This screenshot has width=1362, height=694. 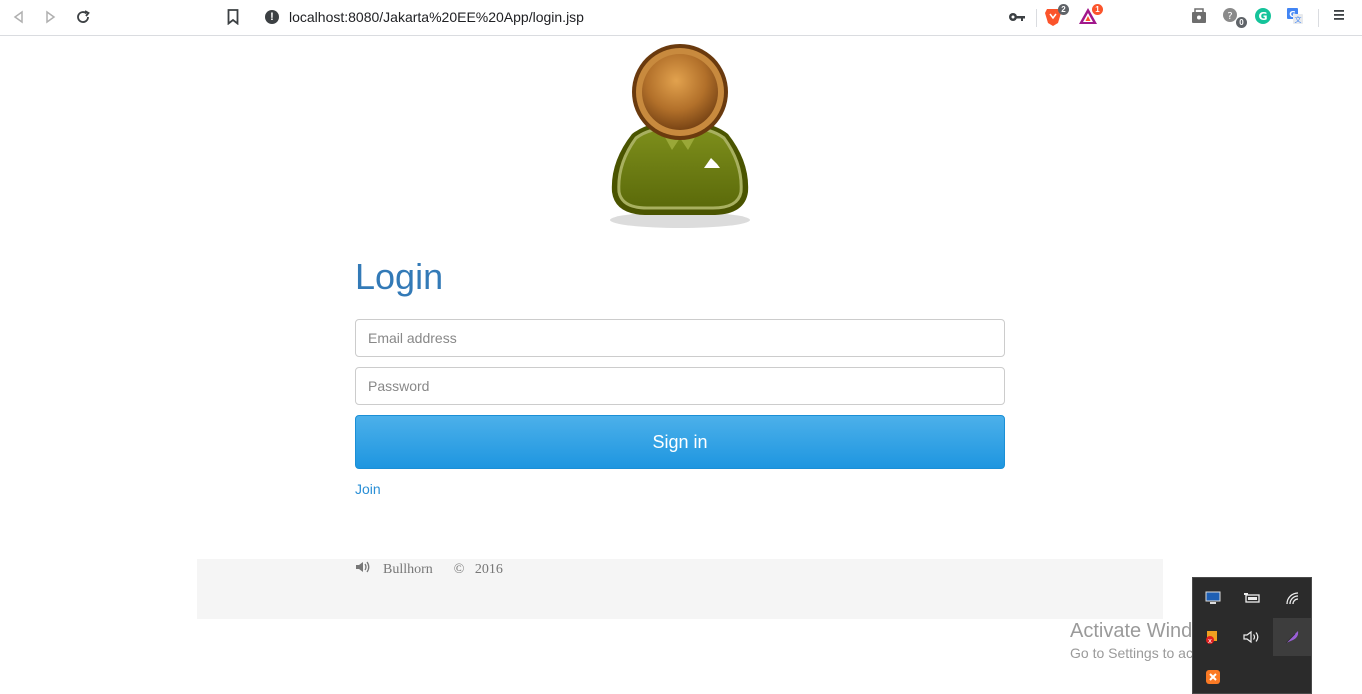 I want to click on bookmark-icon, so click(x=233, y=17).